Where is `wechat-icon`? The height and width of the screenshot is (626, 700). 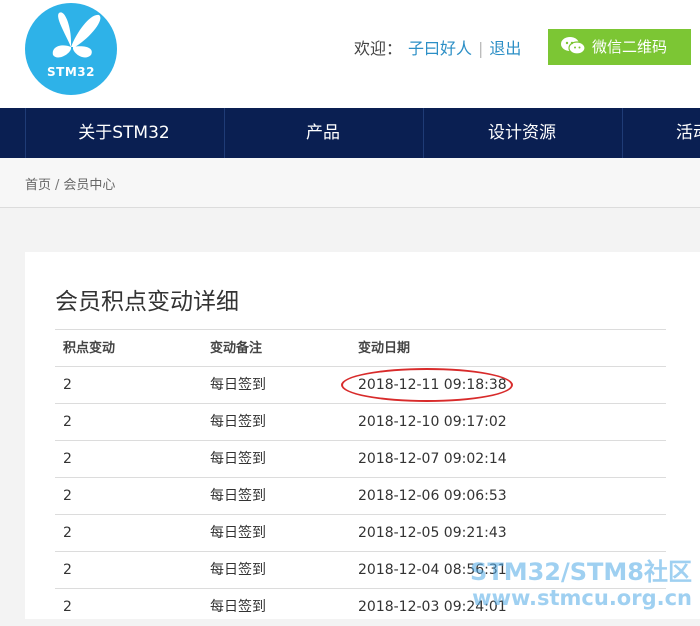
wechat-icon is located at coordinates (573, 46).